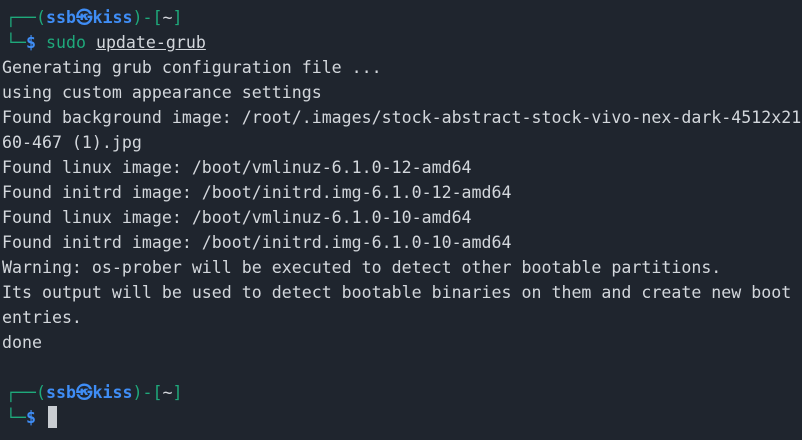 The width and height of the screenshot is (802, 440). Describe the element at coordinates (65, 42) in the screenshot. I see `command-name: sudo` at that location.